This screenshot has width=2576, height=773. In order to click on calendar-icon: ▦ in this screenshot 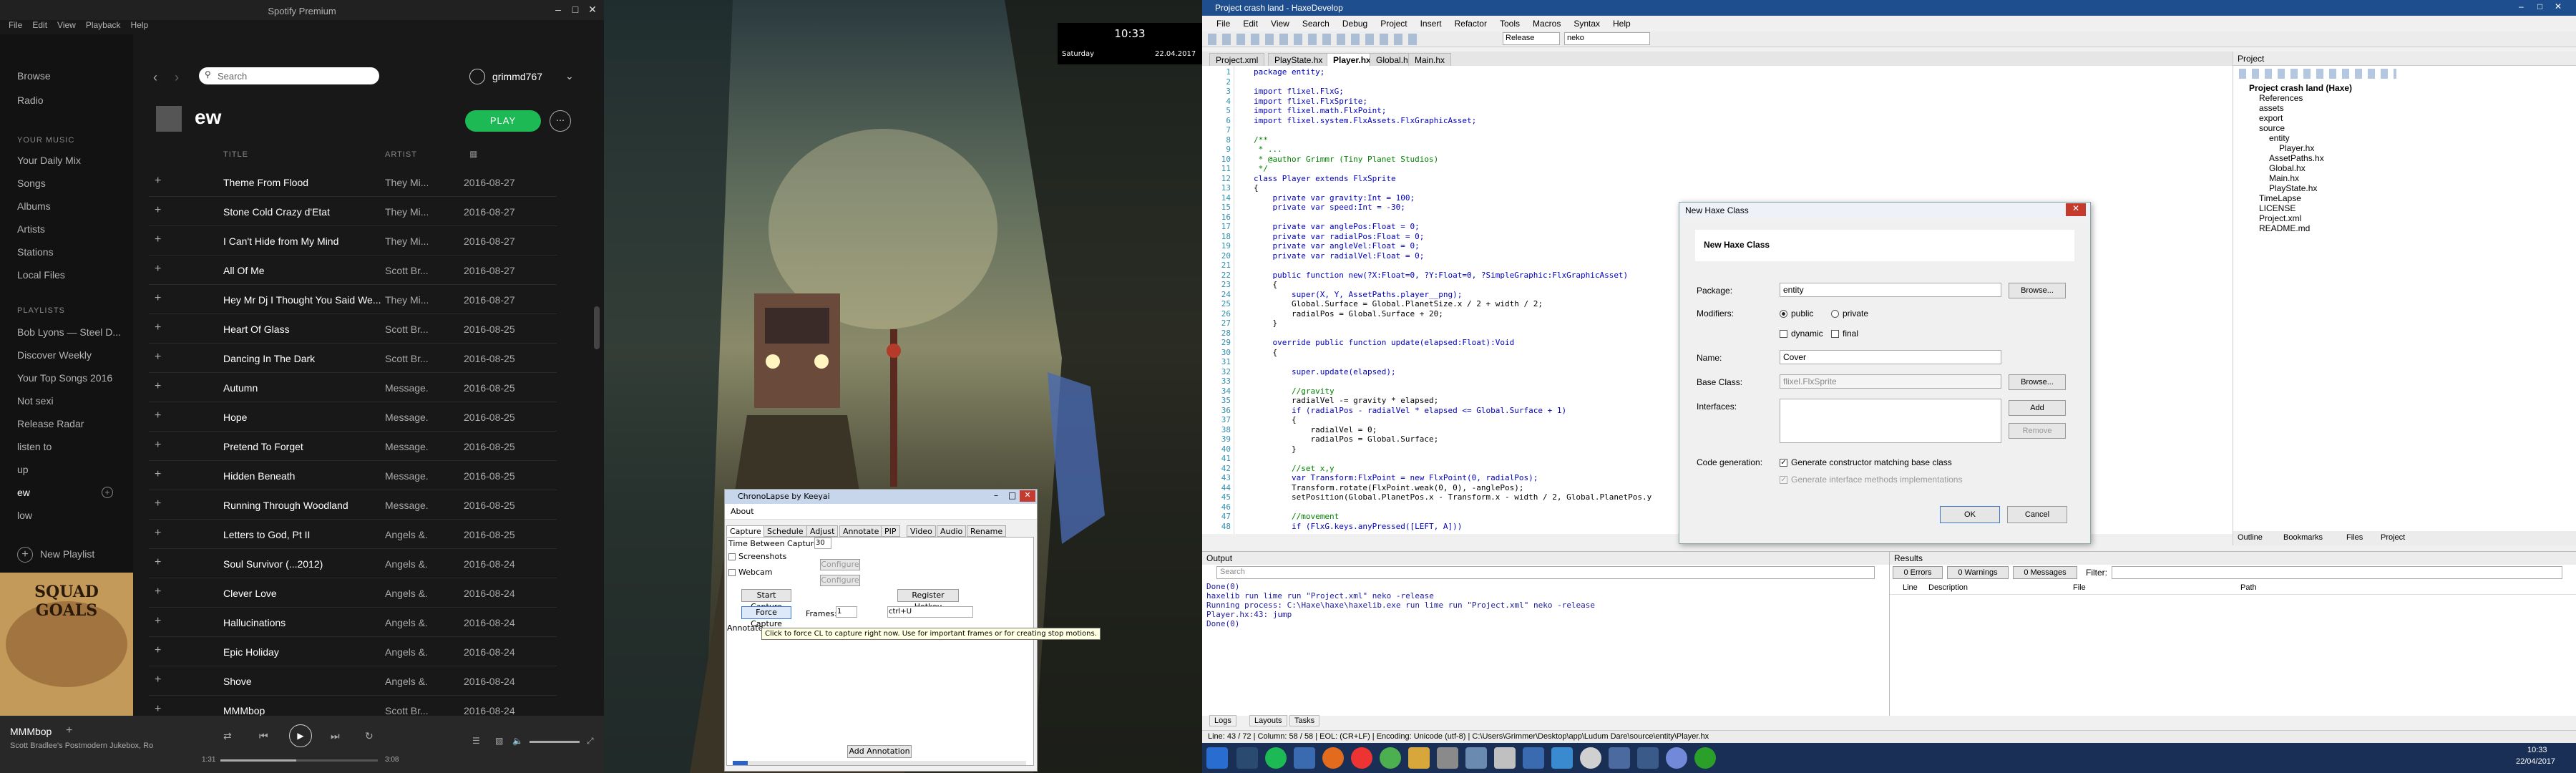, I will do `click(473, 154)`.